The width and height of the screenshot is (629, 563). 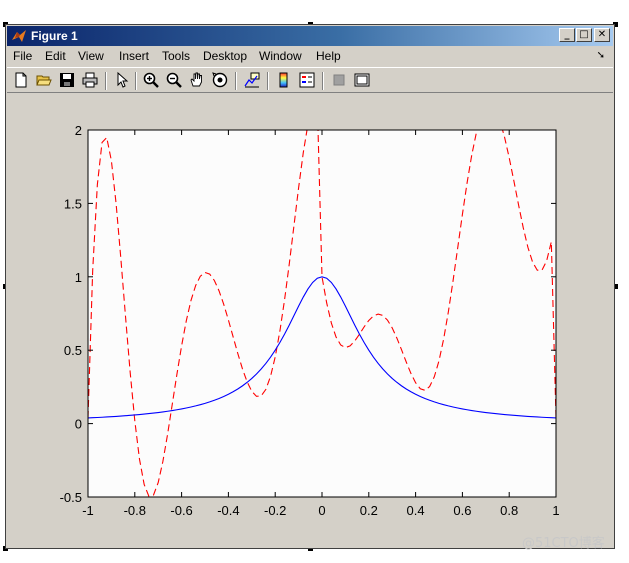 I want to click on y-tick-label: 0, so click(x=78, y=424).